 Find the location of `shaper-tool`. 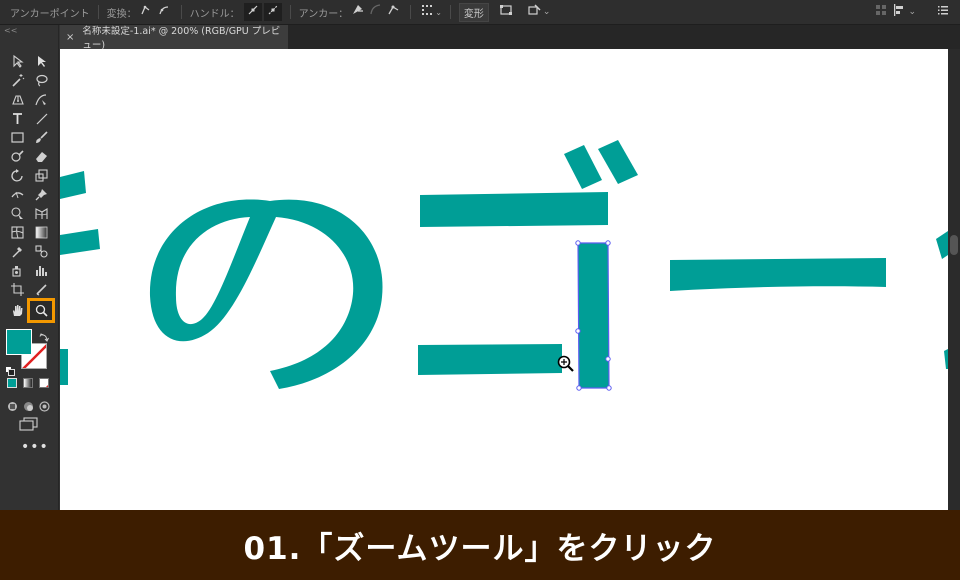

shaper-tool is located at coordinates (17, 156).